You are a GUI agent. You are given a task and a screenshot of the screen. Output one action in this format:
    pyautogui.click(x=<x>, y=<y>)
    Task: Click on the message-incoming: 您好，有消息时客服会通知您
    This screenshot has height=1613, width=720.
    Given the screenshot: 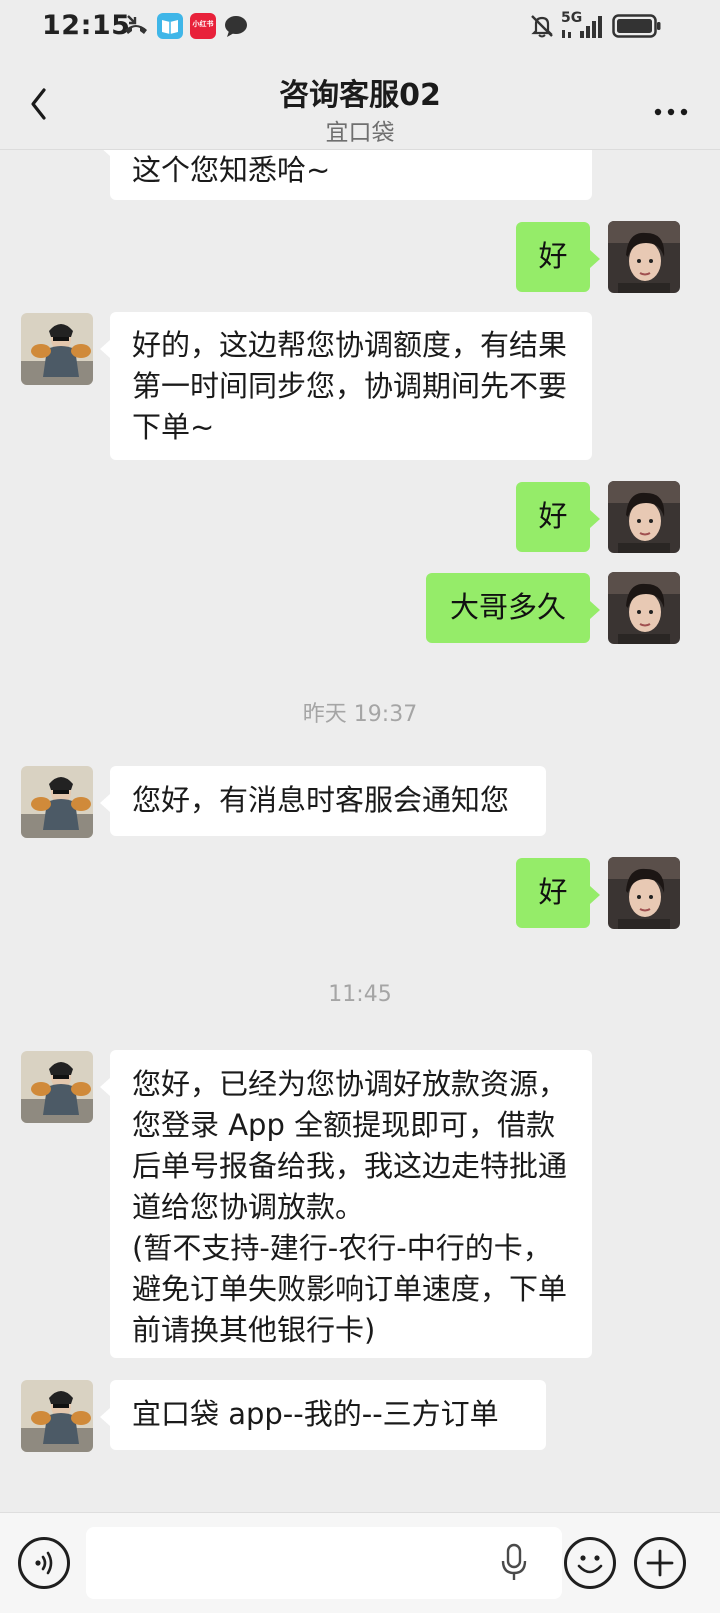 What is the action you would take?
    pyautogui.click(x=360, y=801)
    